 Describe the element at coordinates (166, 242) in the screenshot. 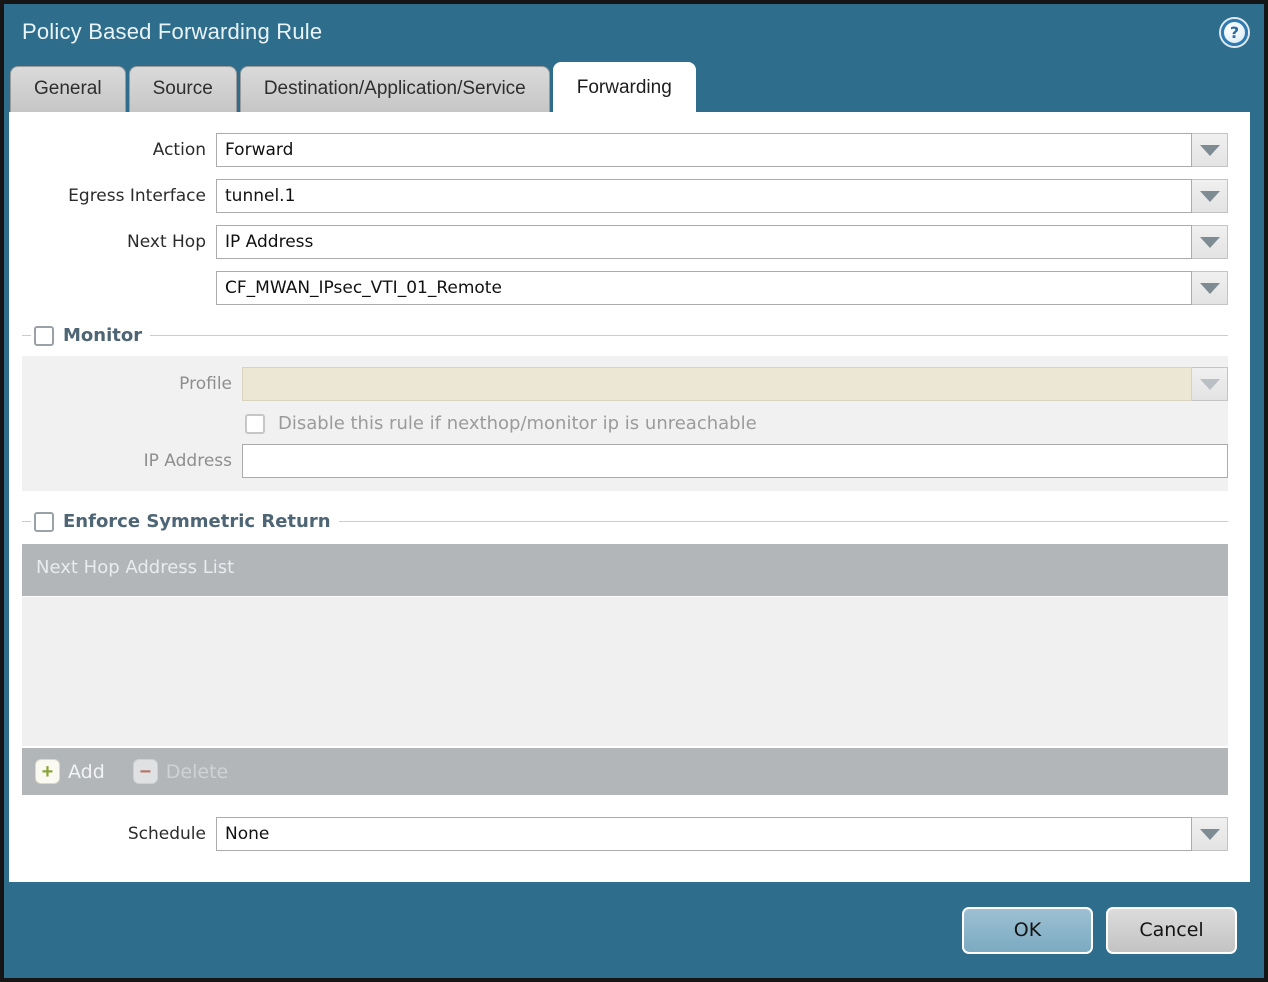

I see `next-hop-label: Next Hop` at that location.